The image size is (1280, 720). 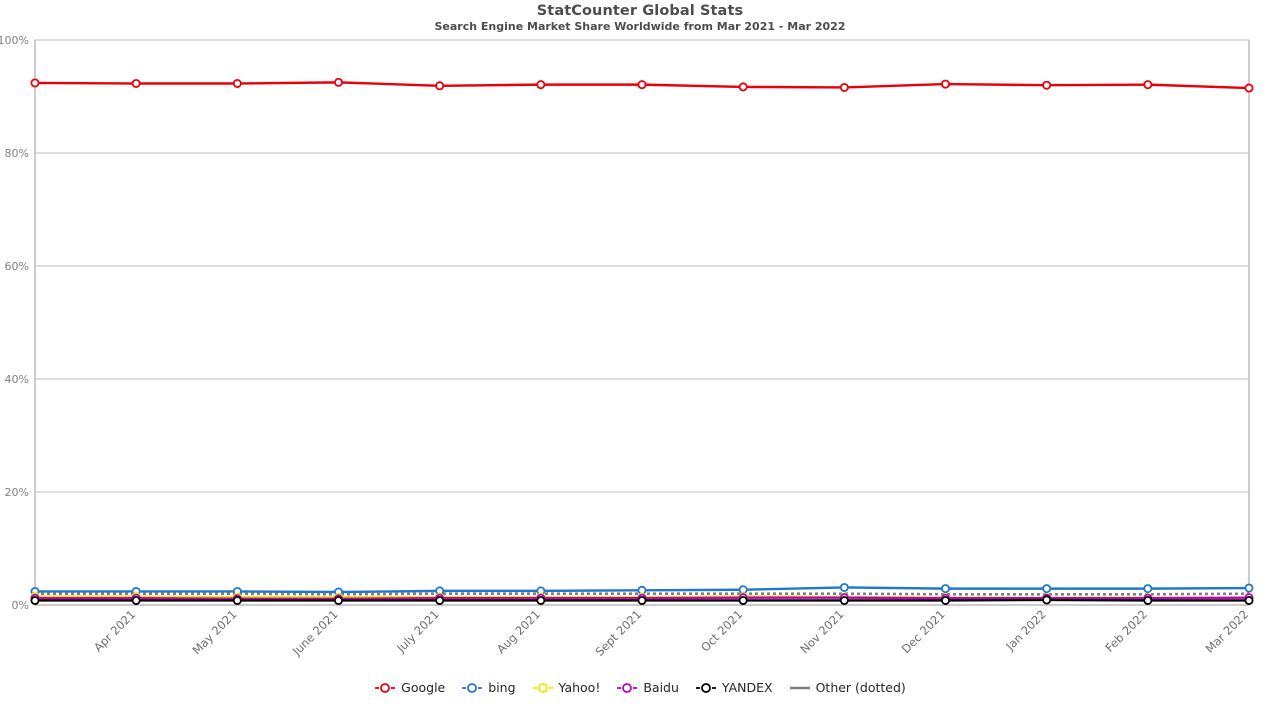 What do you see at coordinates (17, 492) in the screenshot?
I see `y-axis-tick-label: 20%` at bounding box center [17, 492].